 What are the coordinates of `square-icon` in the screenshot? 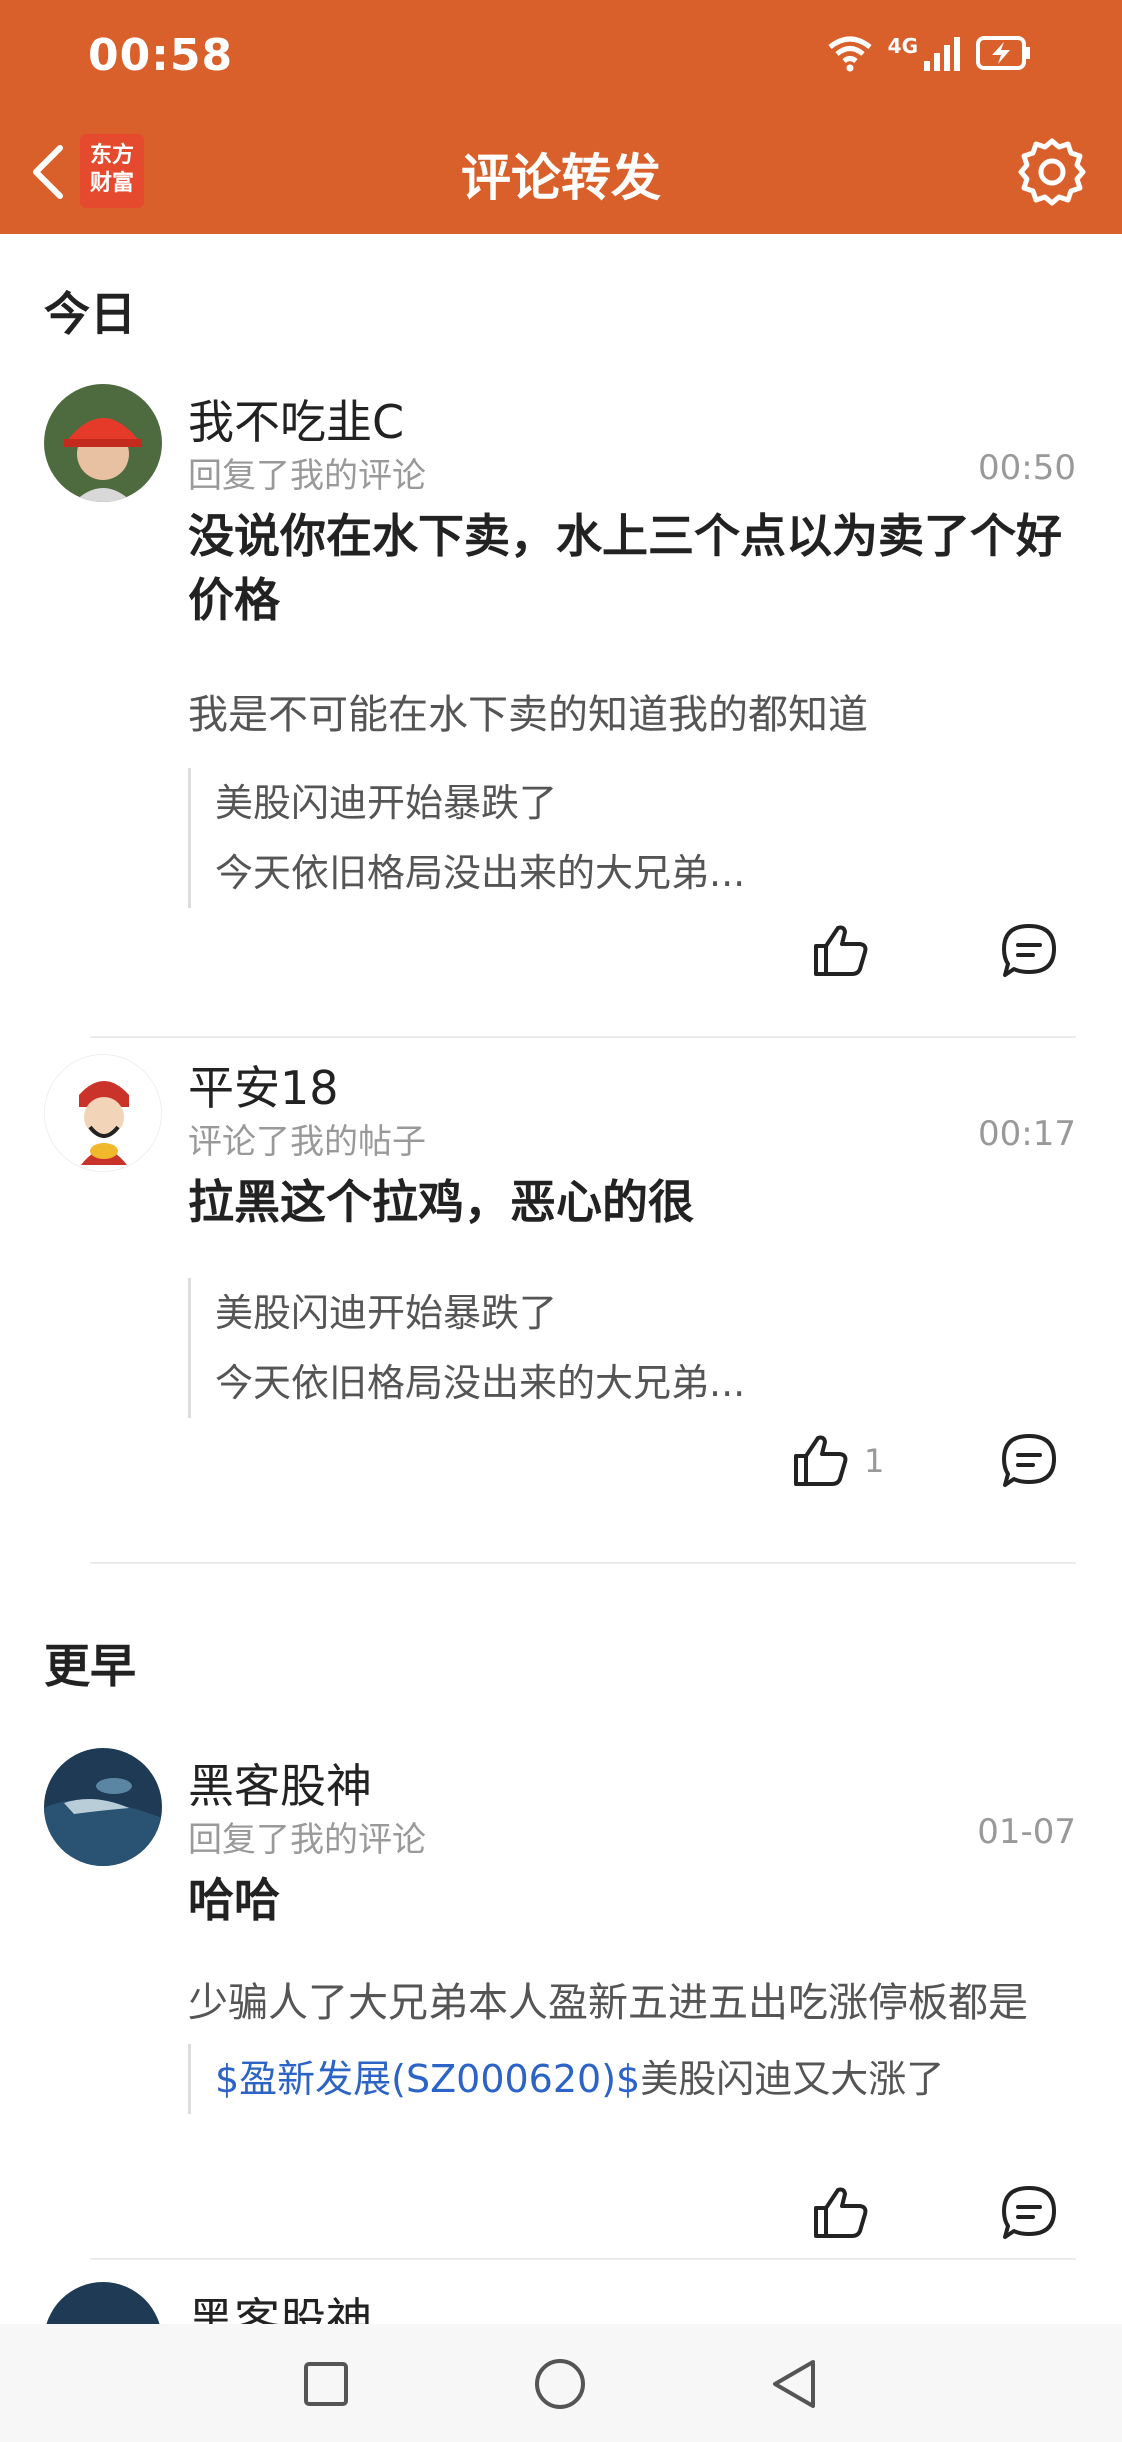 It's located at (326, 2384).